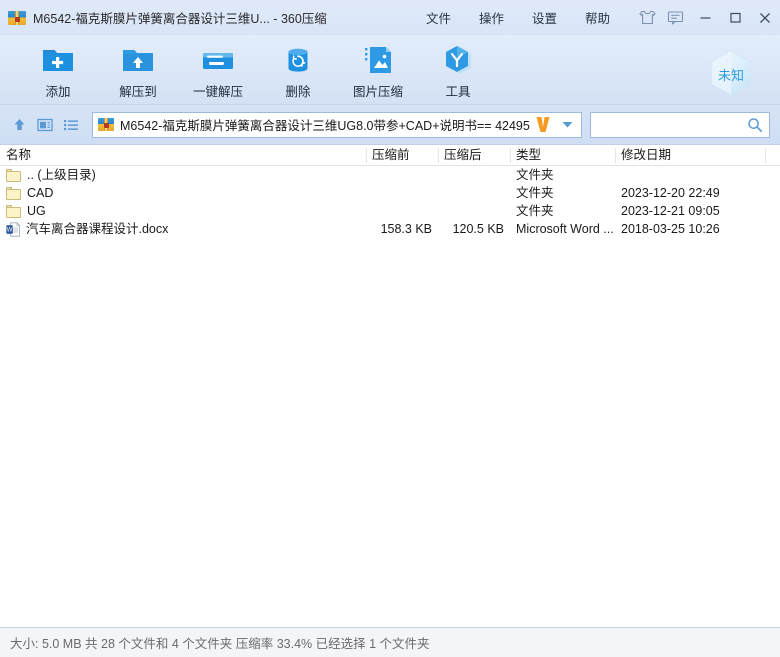  I want to click on maximize-button, so click(735, 18).